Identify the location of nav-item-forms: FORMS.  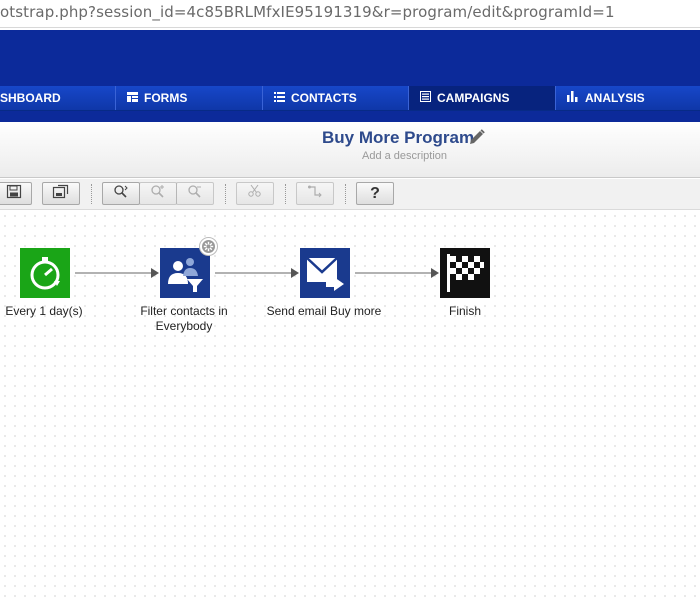
(189, 98).